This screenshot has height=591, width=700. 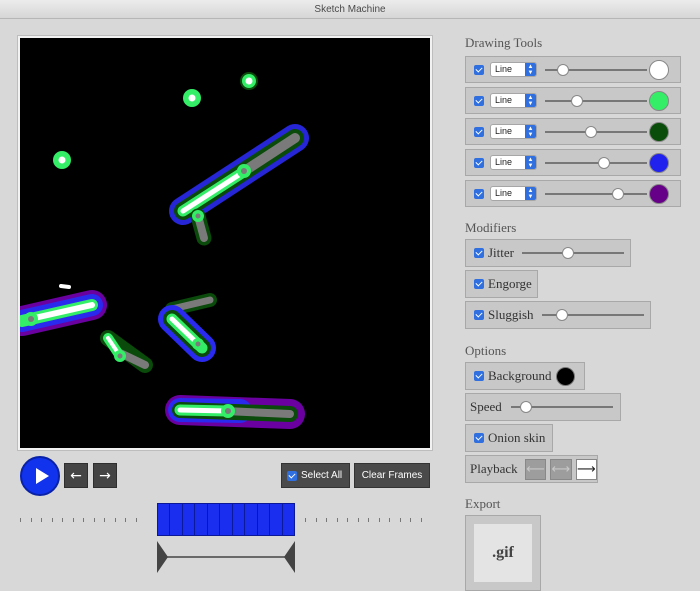 What do you see at coordinates (486, 350) in the screenshot?
I see `options-heading: Options` at bounding box center [486, 350].